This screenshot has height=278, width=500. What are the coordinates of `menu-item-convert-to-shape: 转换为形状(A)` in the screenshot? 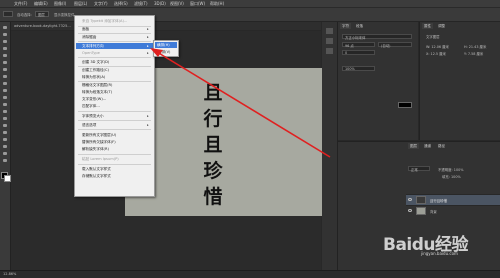 It's located at (93, 77).